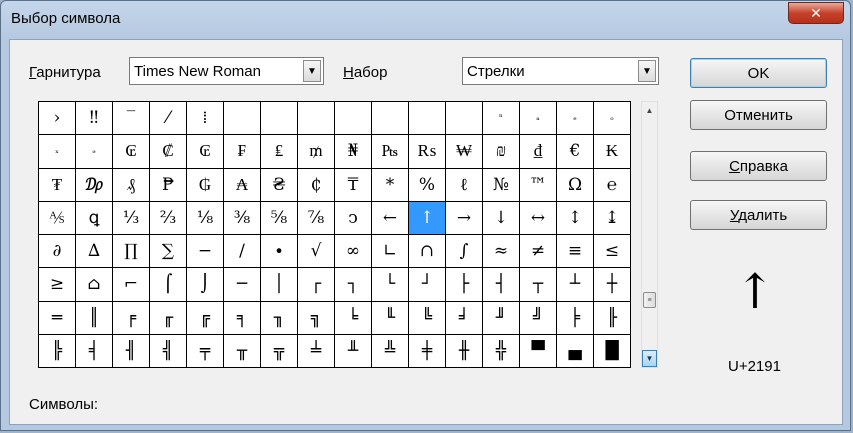 The image size is (853, 433). What do you see at coordinates (575, 152) in the screenshot?
I see `symbol-cell: €` at bounding box center [575, 152].